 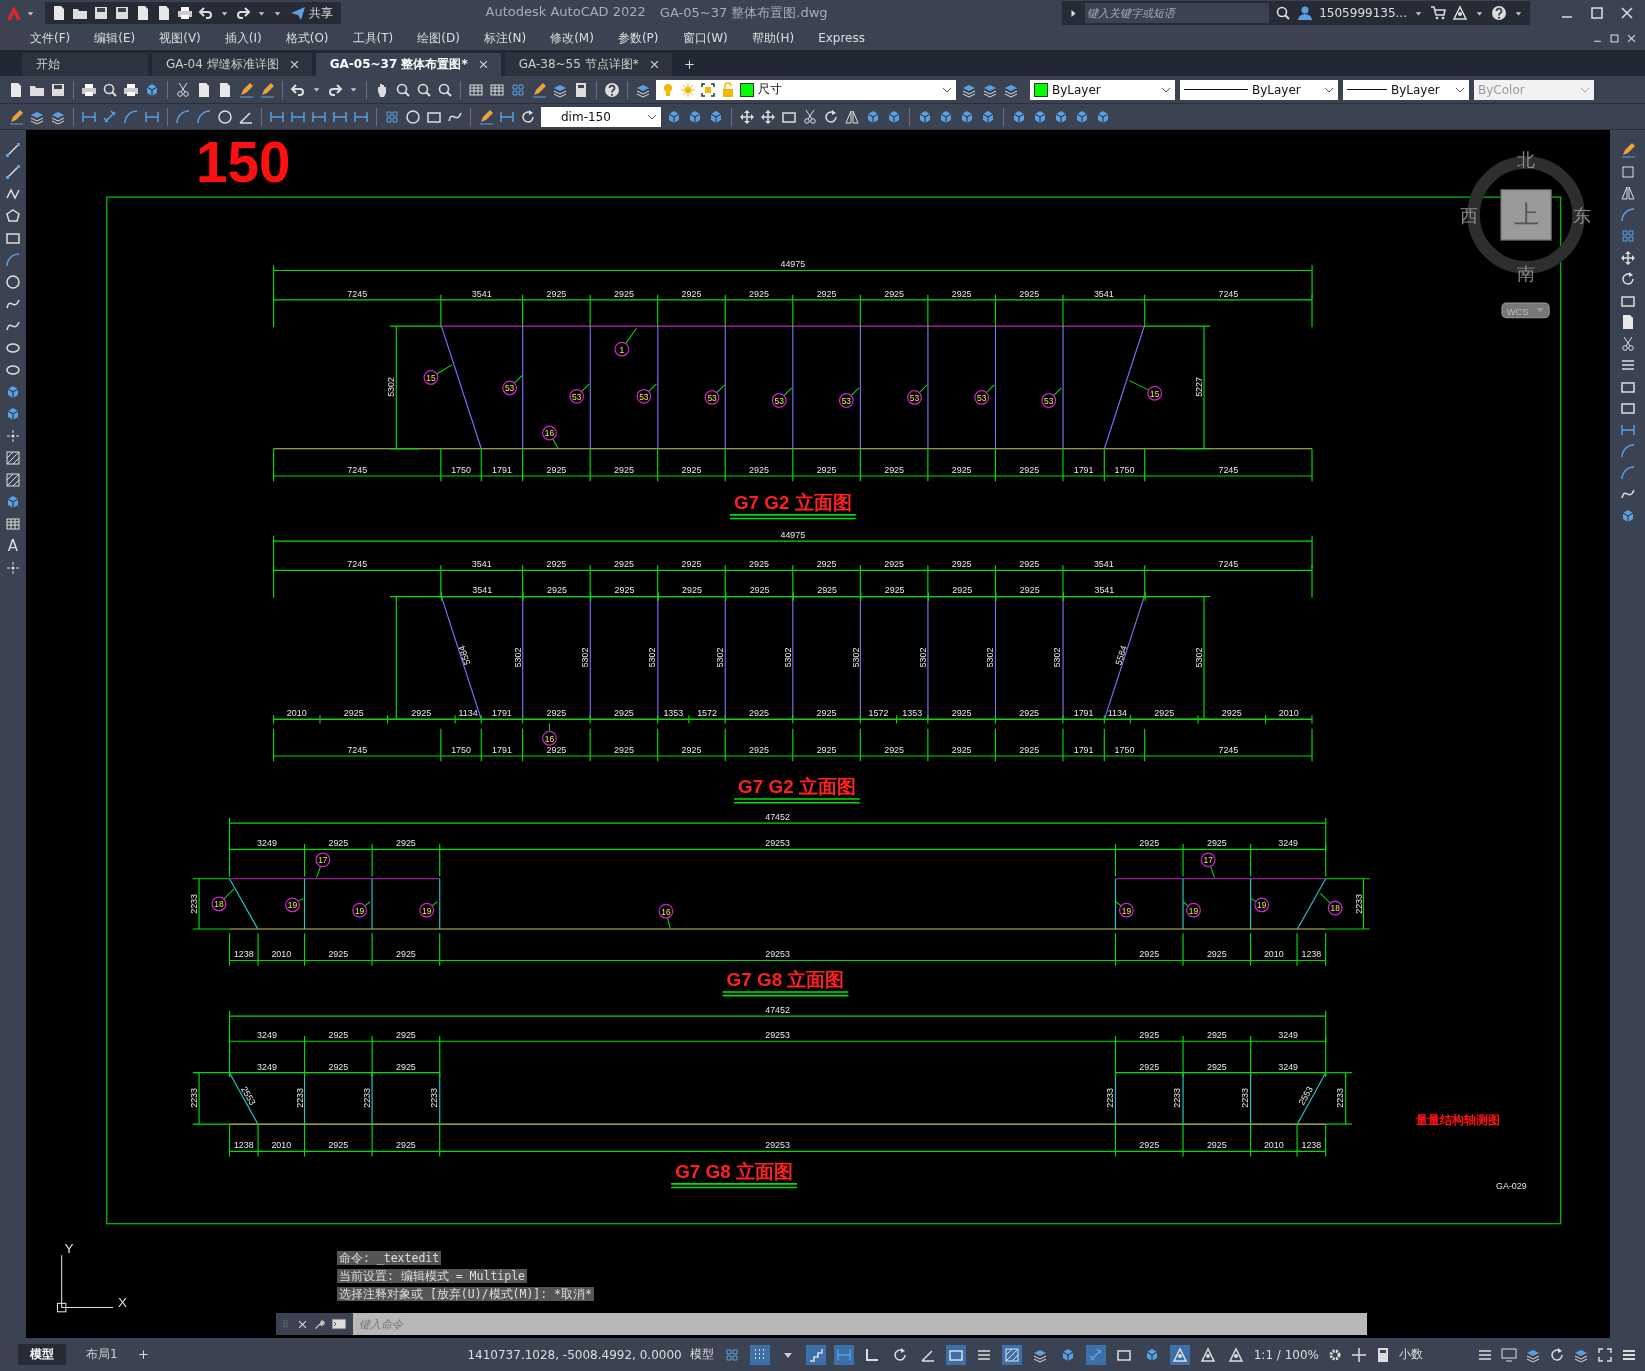 I want to click on search-field: 键入关键字或短语, so click(x=1177, y=13).